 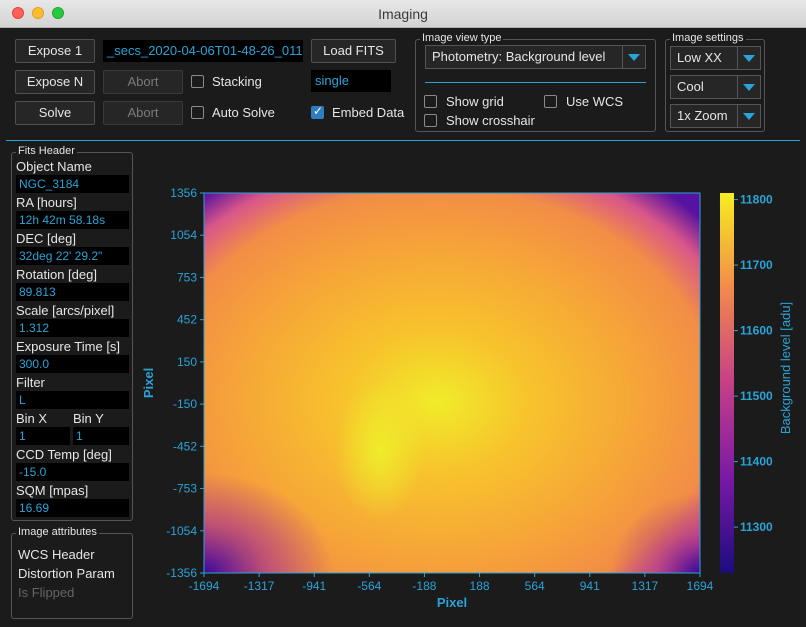 What do you see at coordinates (785, 368) in the screenshot?
I see `colorbar-label: Background level [adu]` at bounding box center [785, 368].